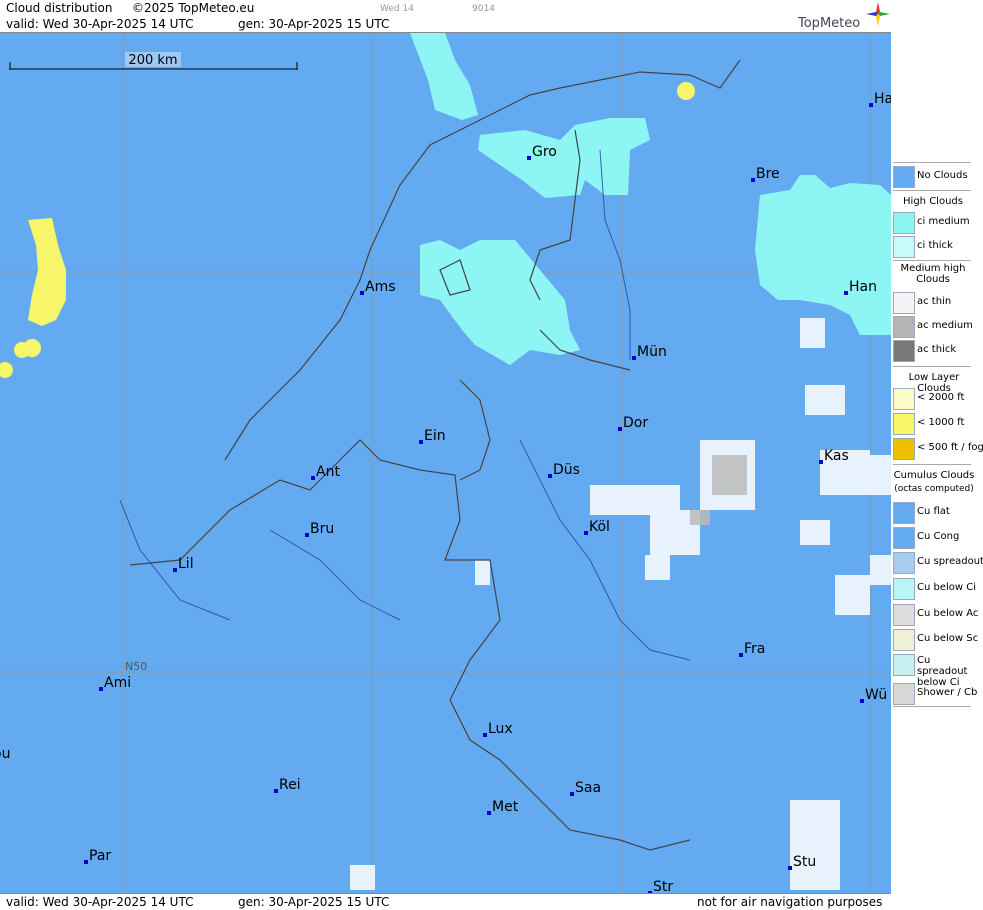 The image size is (983, 910). Describe the element at coordinates (945, 325) in the screenshot. I see `ac-medium-label: ac medium` at that location.